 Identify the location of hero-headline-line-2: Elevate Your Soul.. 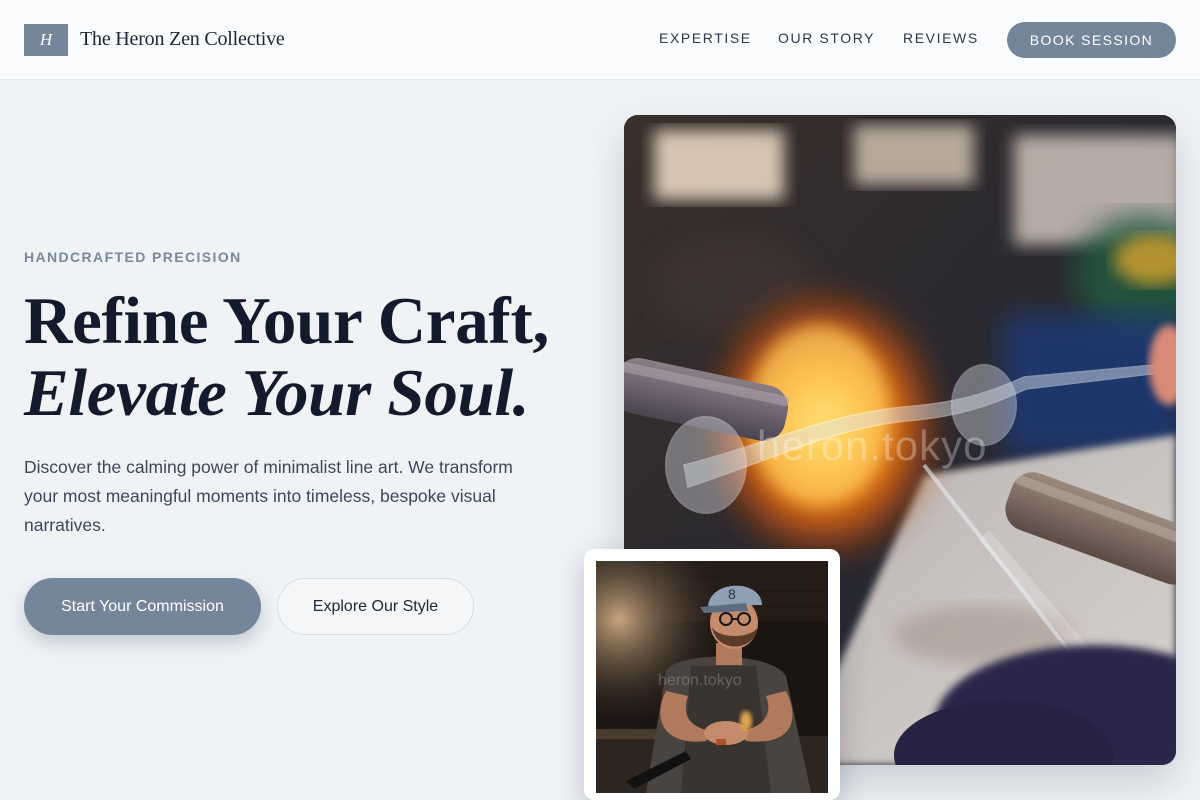
(277, 393).